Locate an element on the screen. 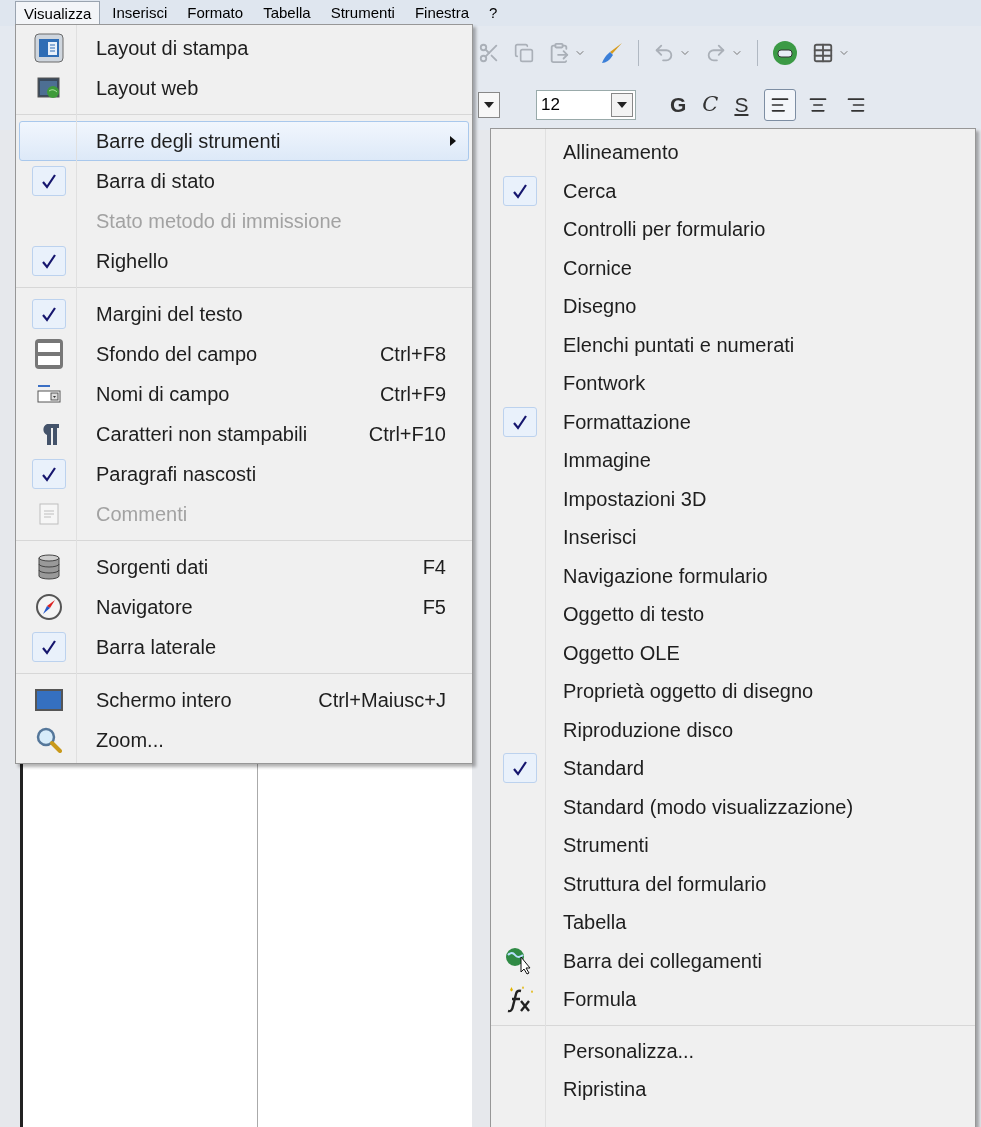 The height and width of the screenshot is (1127, 981). menu-item: Paragrafi nascosti is located at coordinates (244, 474).